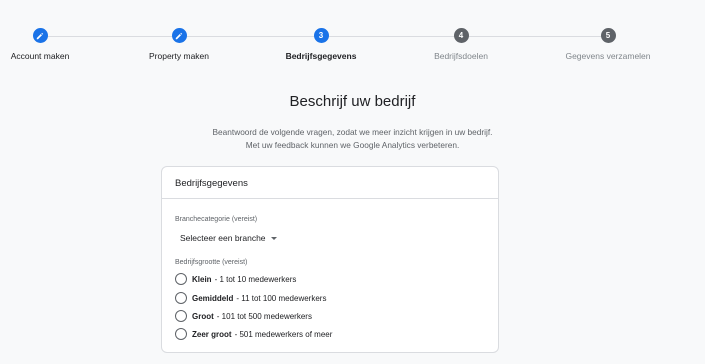 The image size is (705, 364). Describe the element at coordinates (281, 298) in the screenshot. I see `option-text: - 11 tot 100 medewerkers` at that location.